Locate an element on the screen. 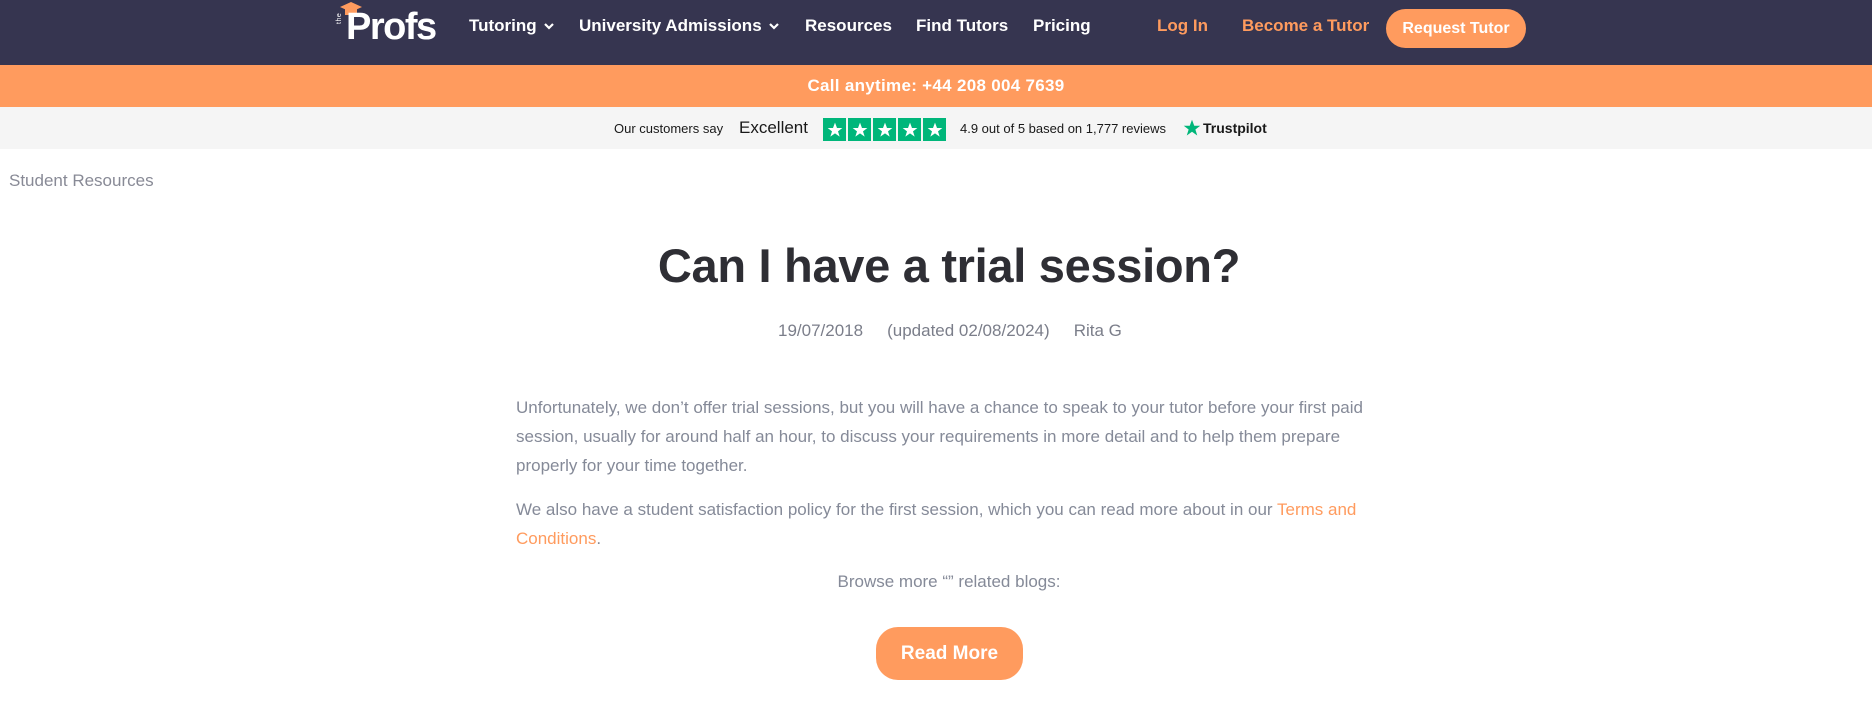 The width and height of the screenshot is (1872, 702). become-tutor-link: Become a Tutor is located at coordinates (1305, 26).